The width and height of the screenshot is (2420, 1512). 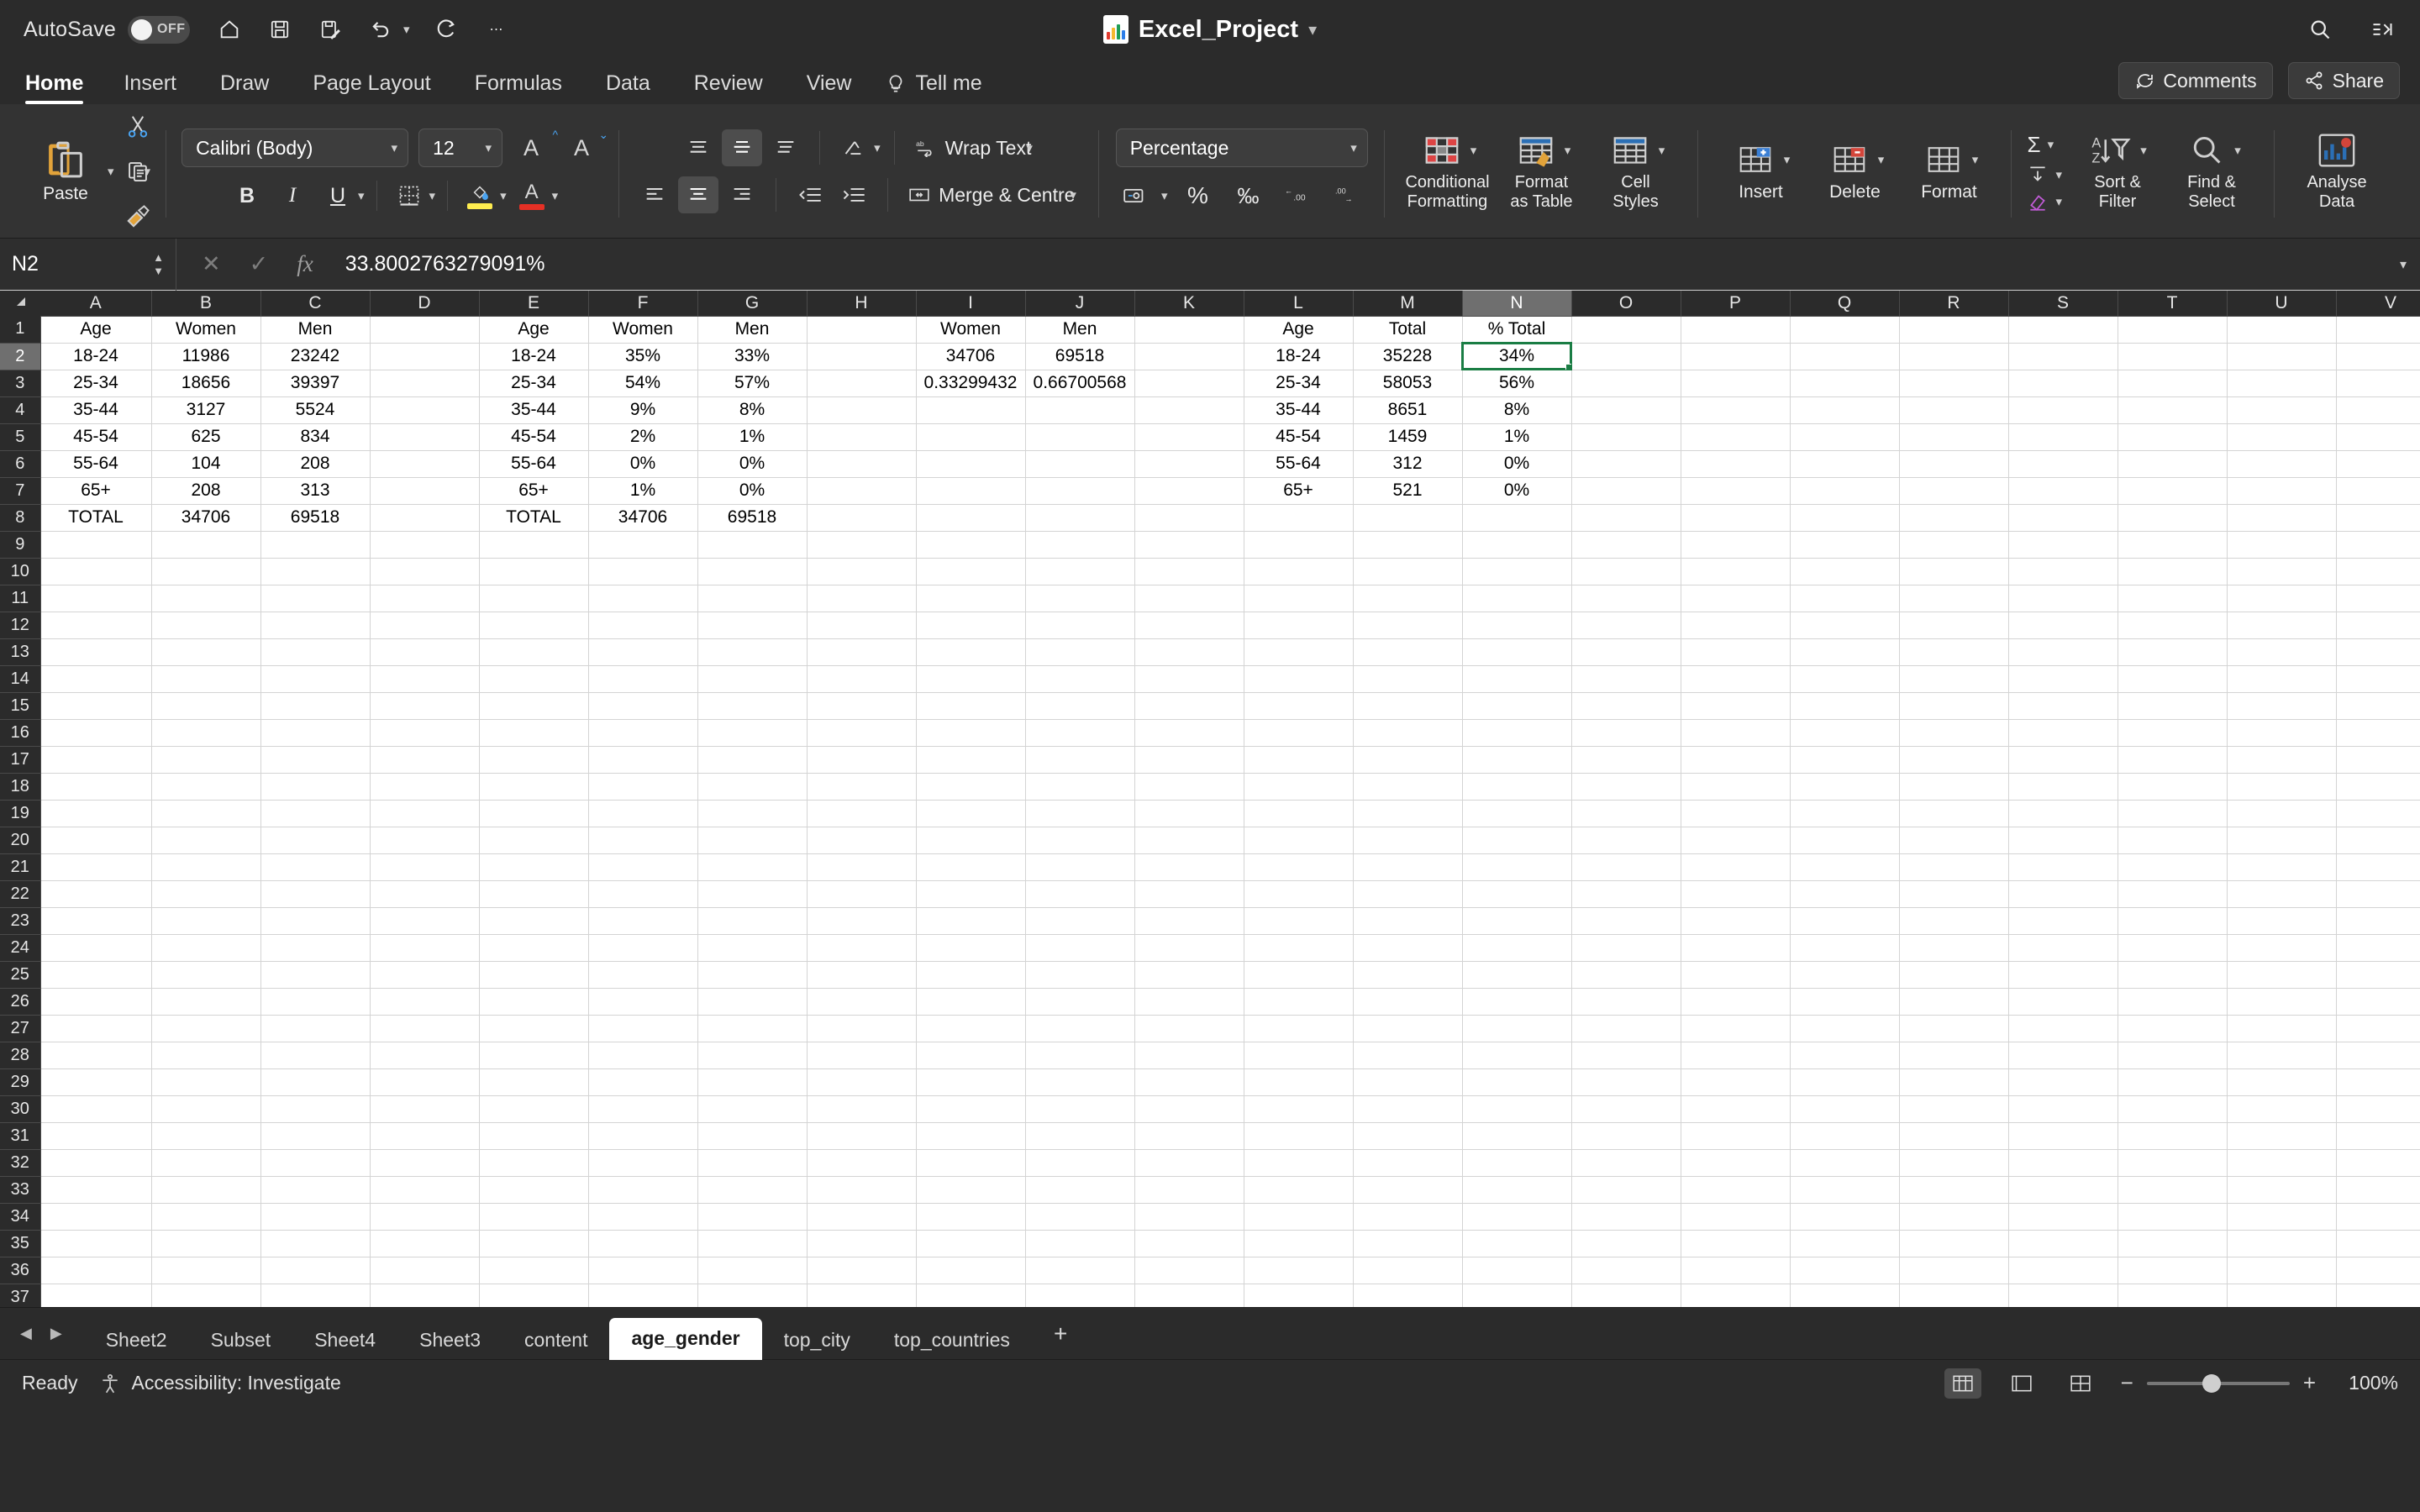 I want to click on autosum-dropdown-icon: ▾, so click(x=2051, y=144).